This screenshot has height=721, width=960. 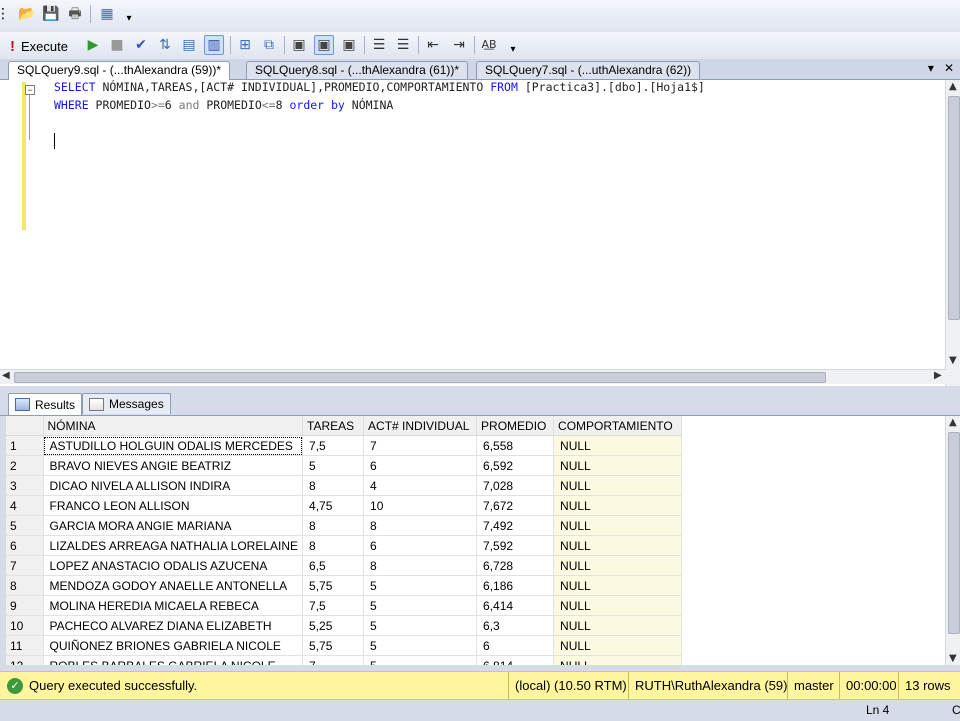 What do you see at coordinates (515, 645) in the screenshot?
I see `grid-cell: 6` at bounding box center [515, 645].